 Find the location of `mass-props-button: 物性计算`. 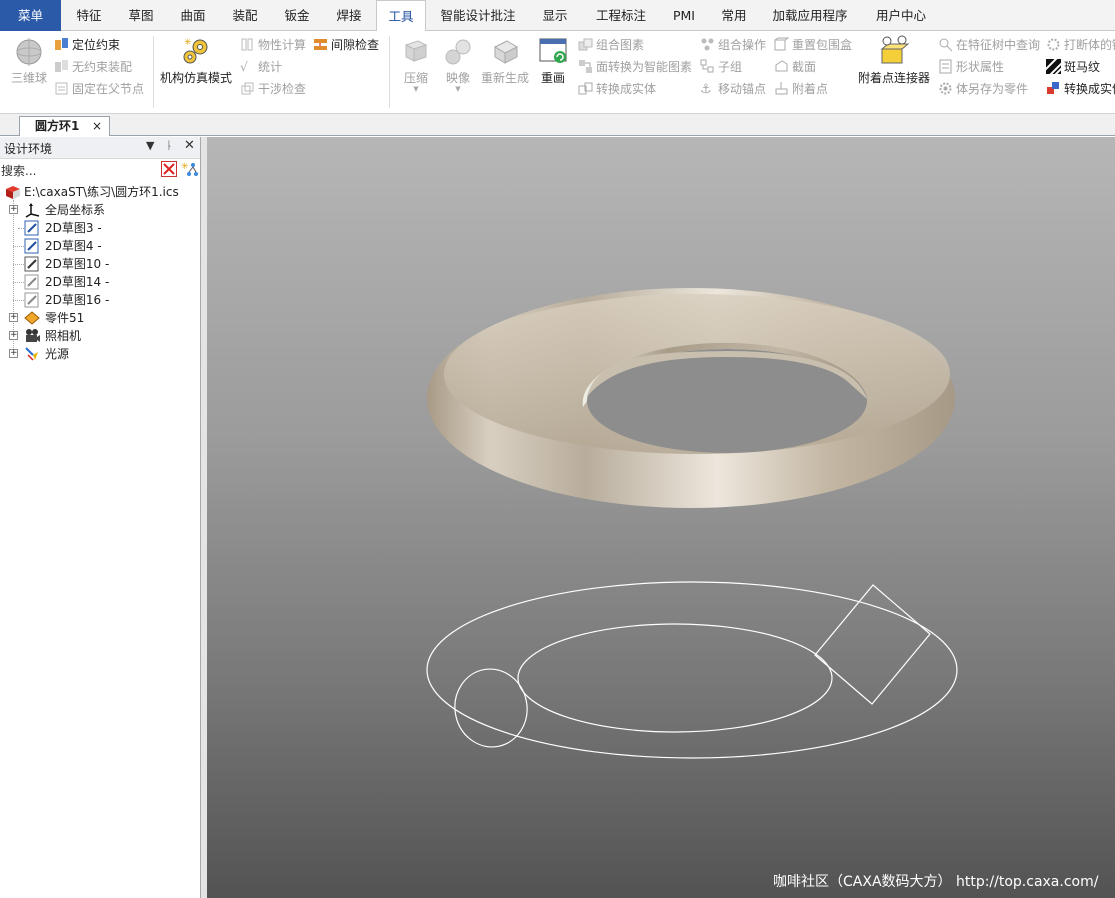

mass-props-button: 物性计算 is located at coordinates (273, 45).